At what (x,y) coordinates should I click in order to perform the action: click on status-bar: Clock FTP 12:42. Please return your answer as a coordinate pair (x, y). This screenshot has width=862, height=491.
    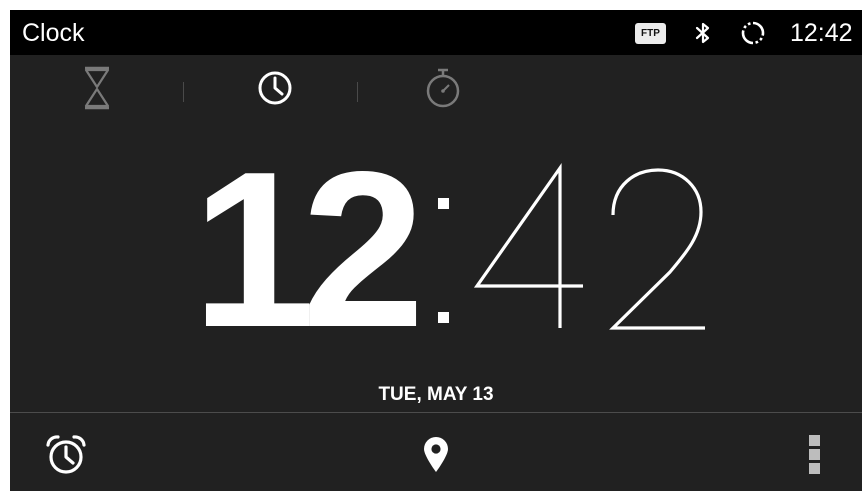
    Looking at the image, I should click on (436, 32).